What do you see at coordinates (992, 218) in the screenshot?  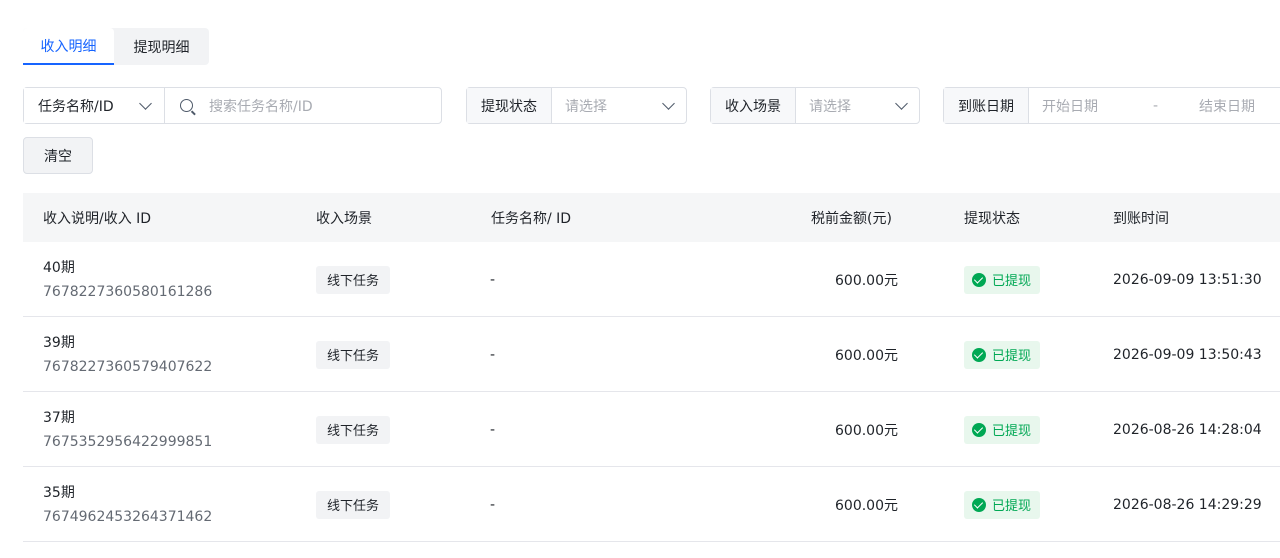 I see `column-header-status: 提现状态` at bounding box center [992, 218].